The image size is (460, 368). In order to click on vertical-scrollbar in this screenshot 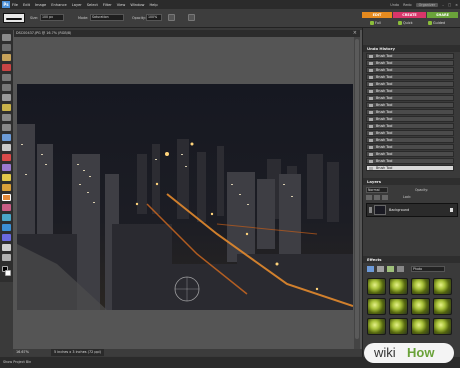, I will do `click(357, 193)`.